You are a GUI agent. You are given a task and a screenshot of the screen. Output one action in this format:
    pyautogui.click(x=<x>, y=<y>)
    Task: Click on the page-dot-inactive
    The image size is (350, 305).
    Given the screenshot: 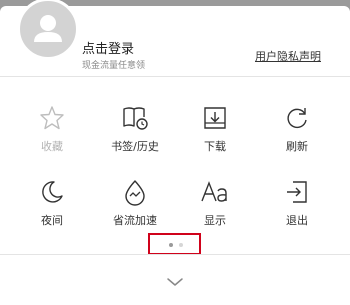 What is the action you would take?
    pyautogui.click(x=181, y=245)
    